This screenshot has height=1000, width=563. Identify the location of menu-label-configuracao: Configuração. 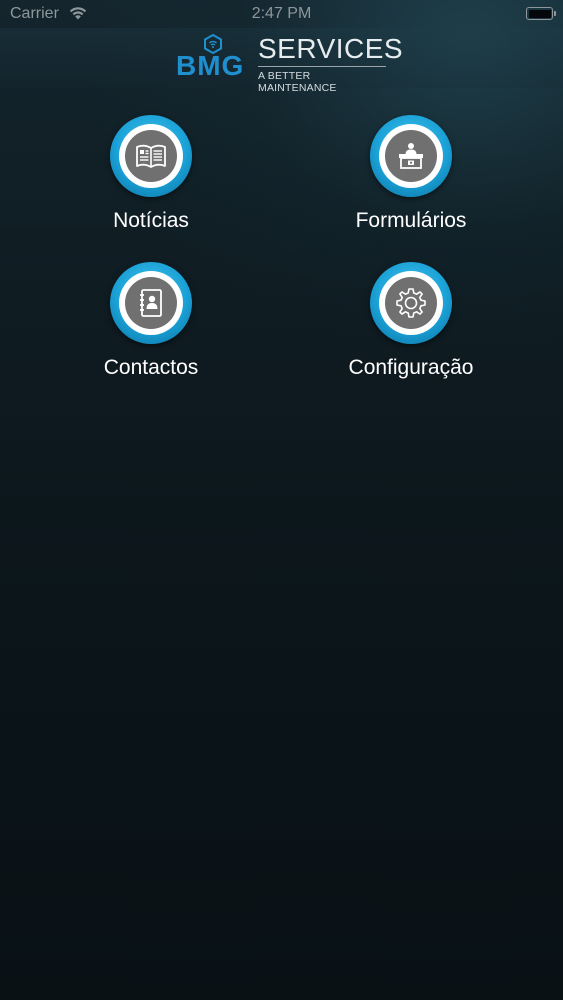
(411, 367).